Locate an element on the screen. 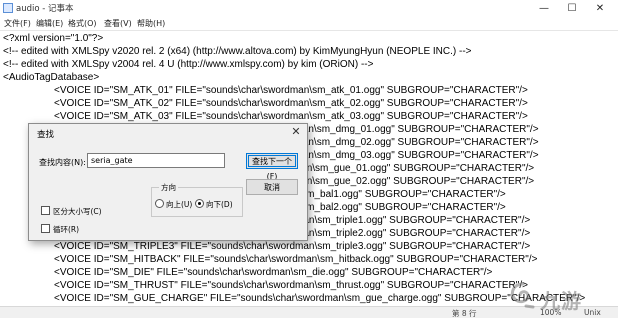 The image size is (618, 319). menu-help: 帮助(H) is located at coordinates (151, 23).